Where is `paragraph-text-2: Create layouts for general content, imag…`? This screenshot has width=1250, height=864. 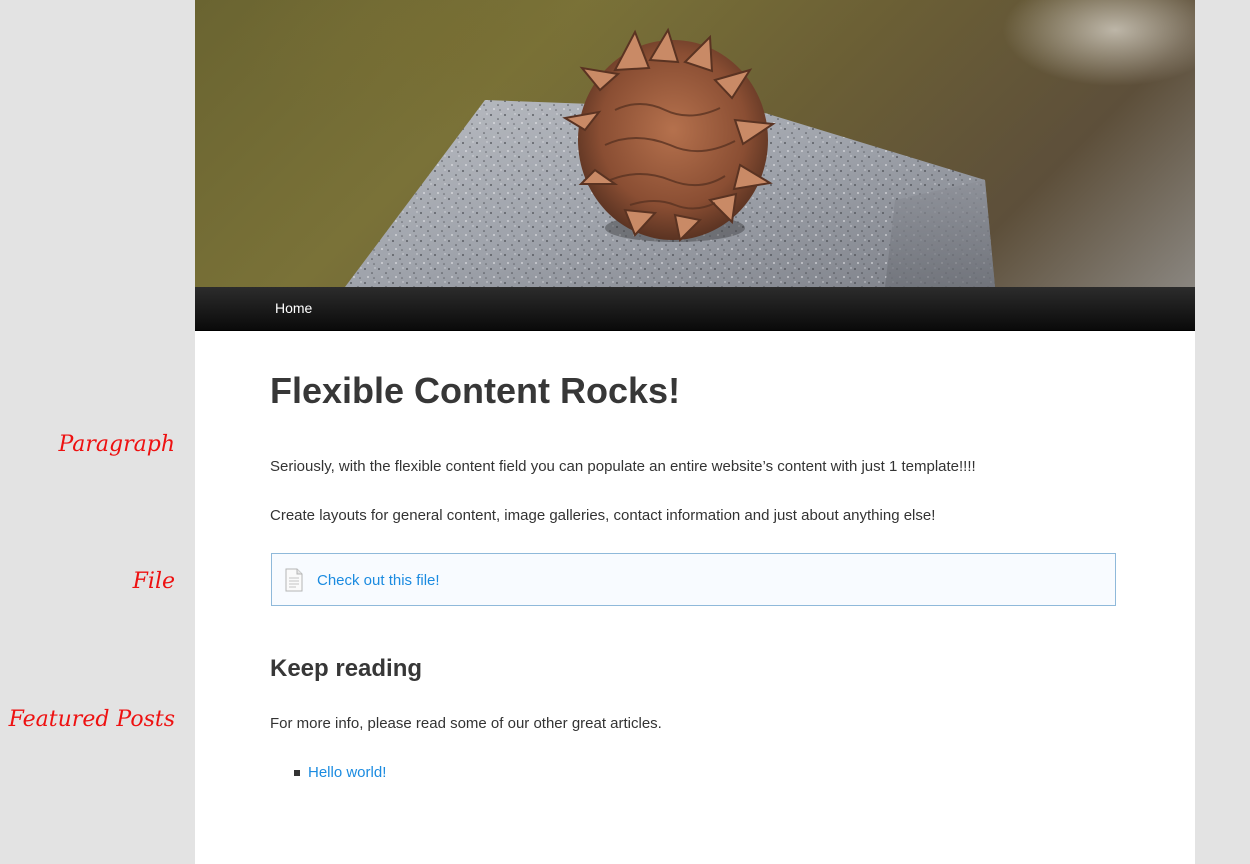 paragraph-text-2: Create layouts for general content, imag… is located at coordinates (603, 515).